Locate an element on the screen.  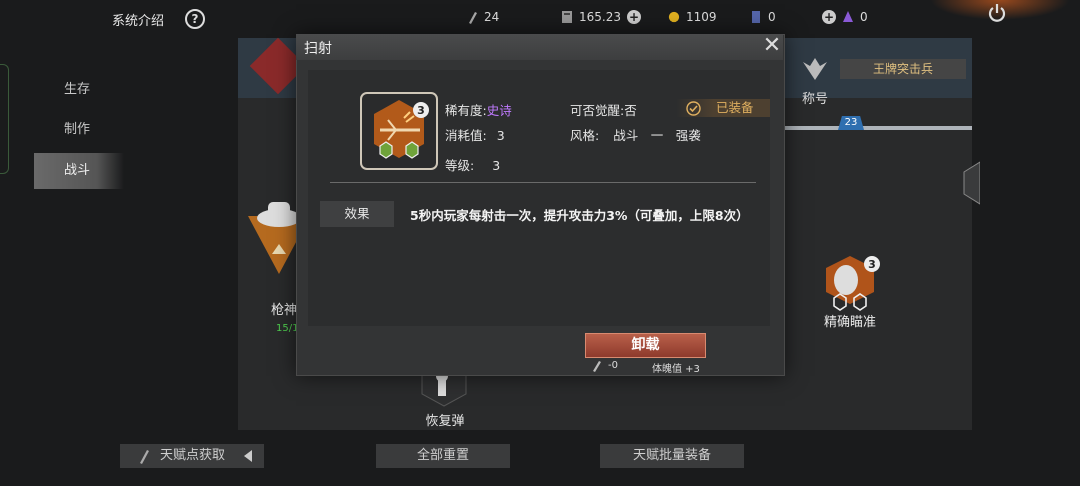
reset-all-button: 全部重置 is located at coordinates (443, 456).